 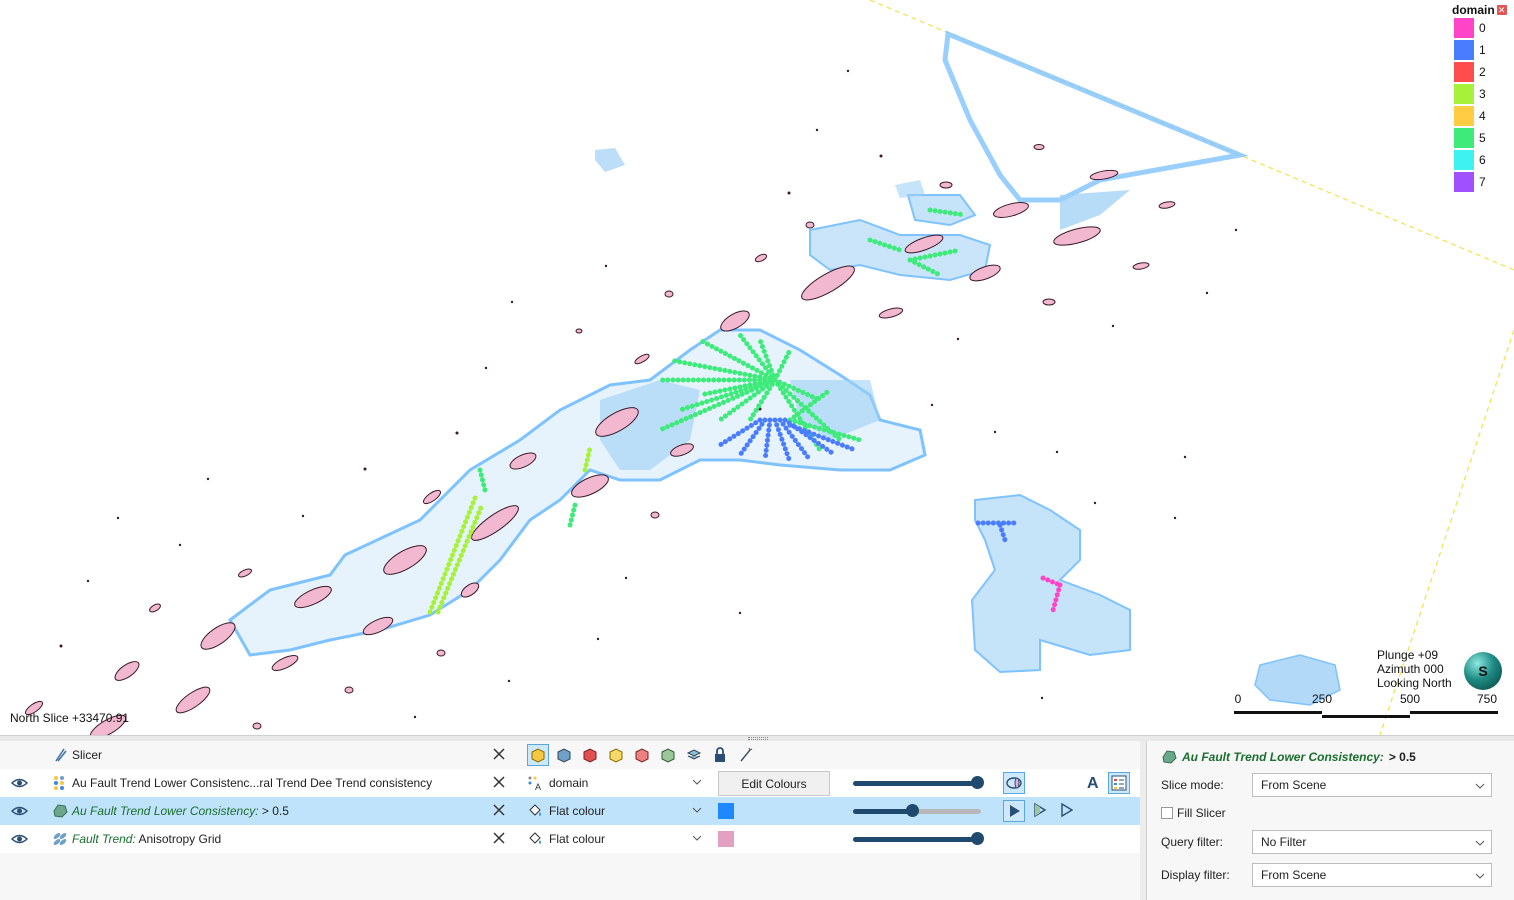 I want to click on slicer-icon, so click(x=61, y=755).